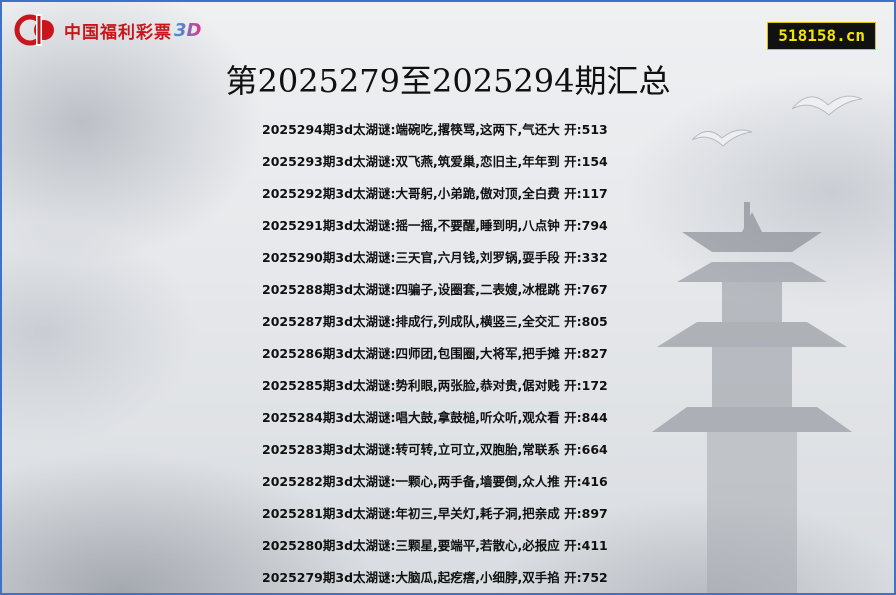 The height and width of the screenshot is (595, 896). What do you see at coordinates (821, 36) in the screenshot?
I see `site-badge: 518158.cn` at bounding box center [821, 36].